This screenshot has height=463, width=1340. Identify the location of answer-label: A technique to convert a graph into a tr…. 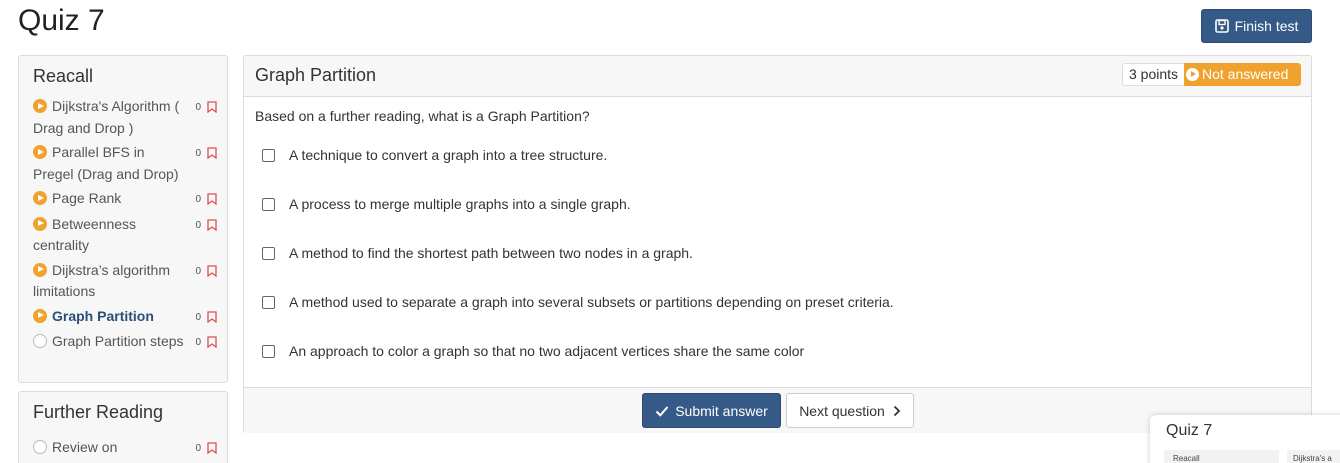
(448, 155).